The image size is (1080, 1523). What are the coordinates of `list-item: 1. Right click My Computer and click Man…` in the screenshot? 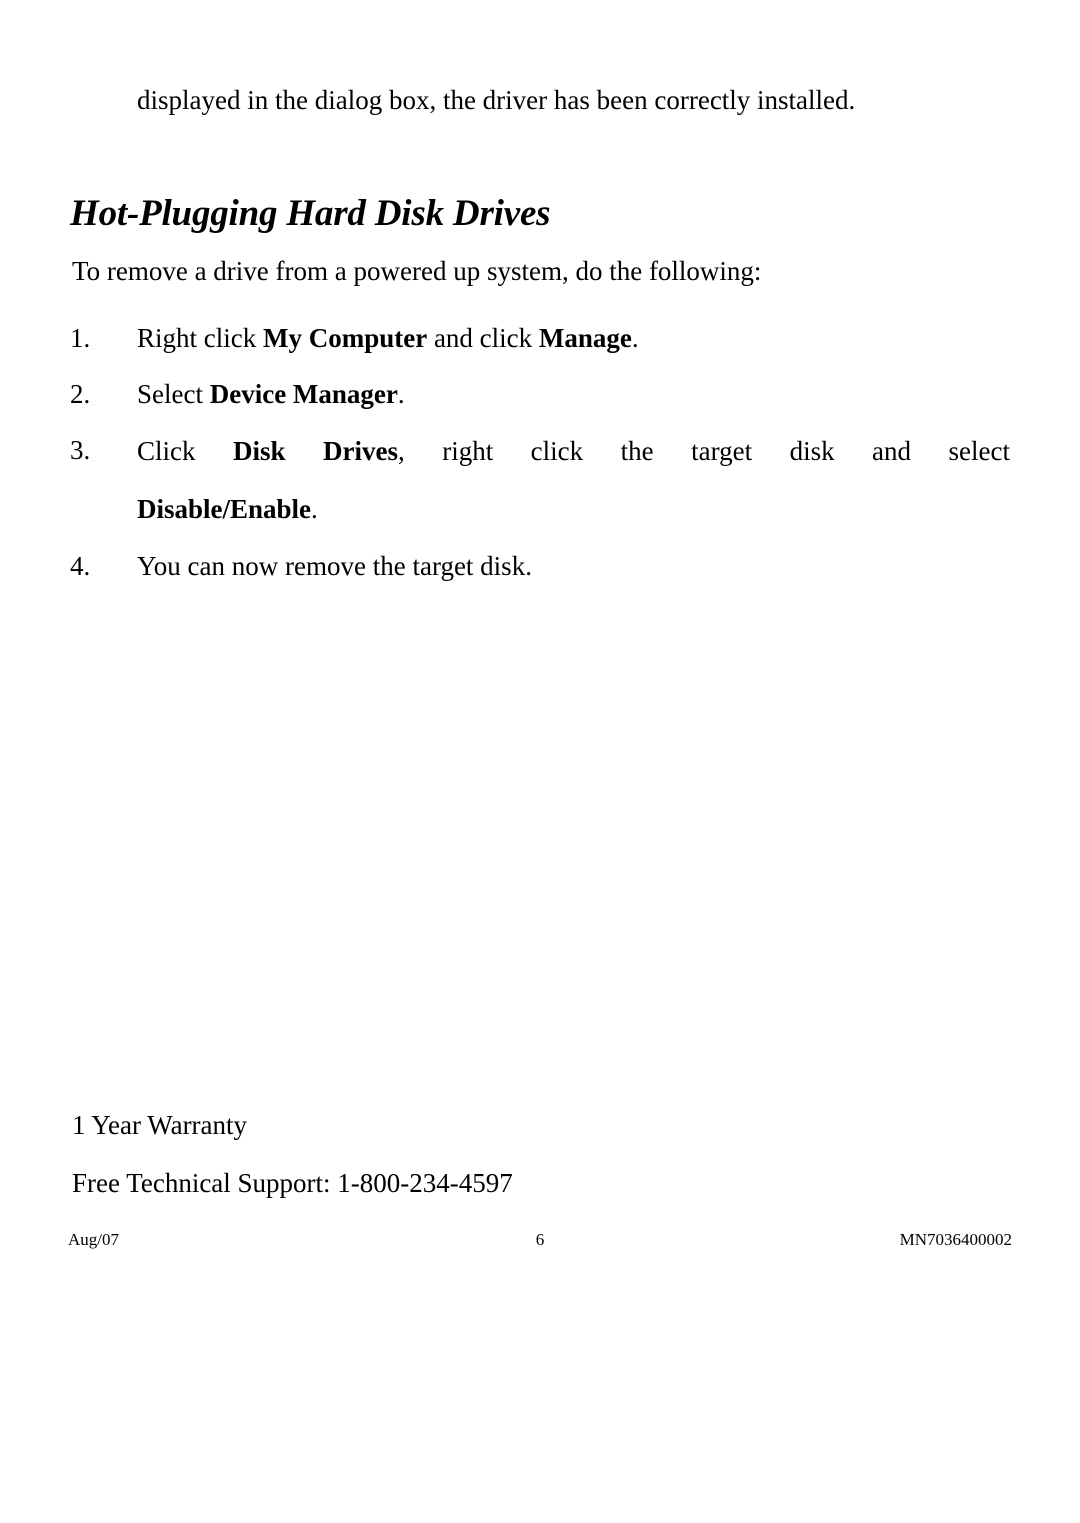 It's located at (540, 338).